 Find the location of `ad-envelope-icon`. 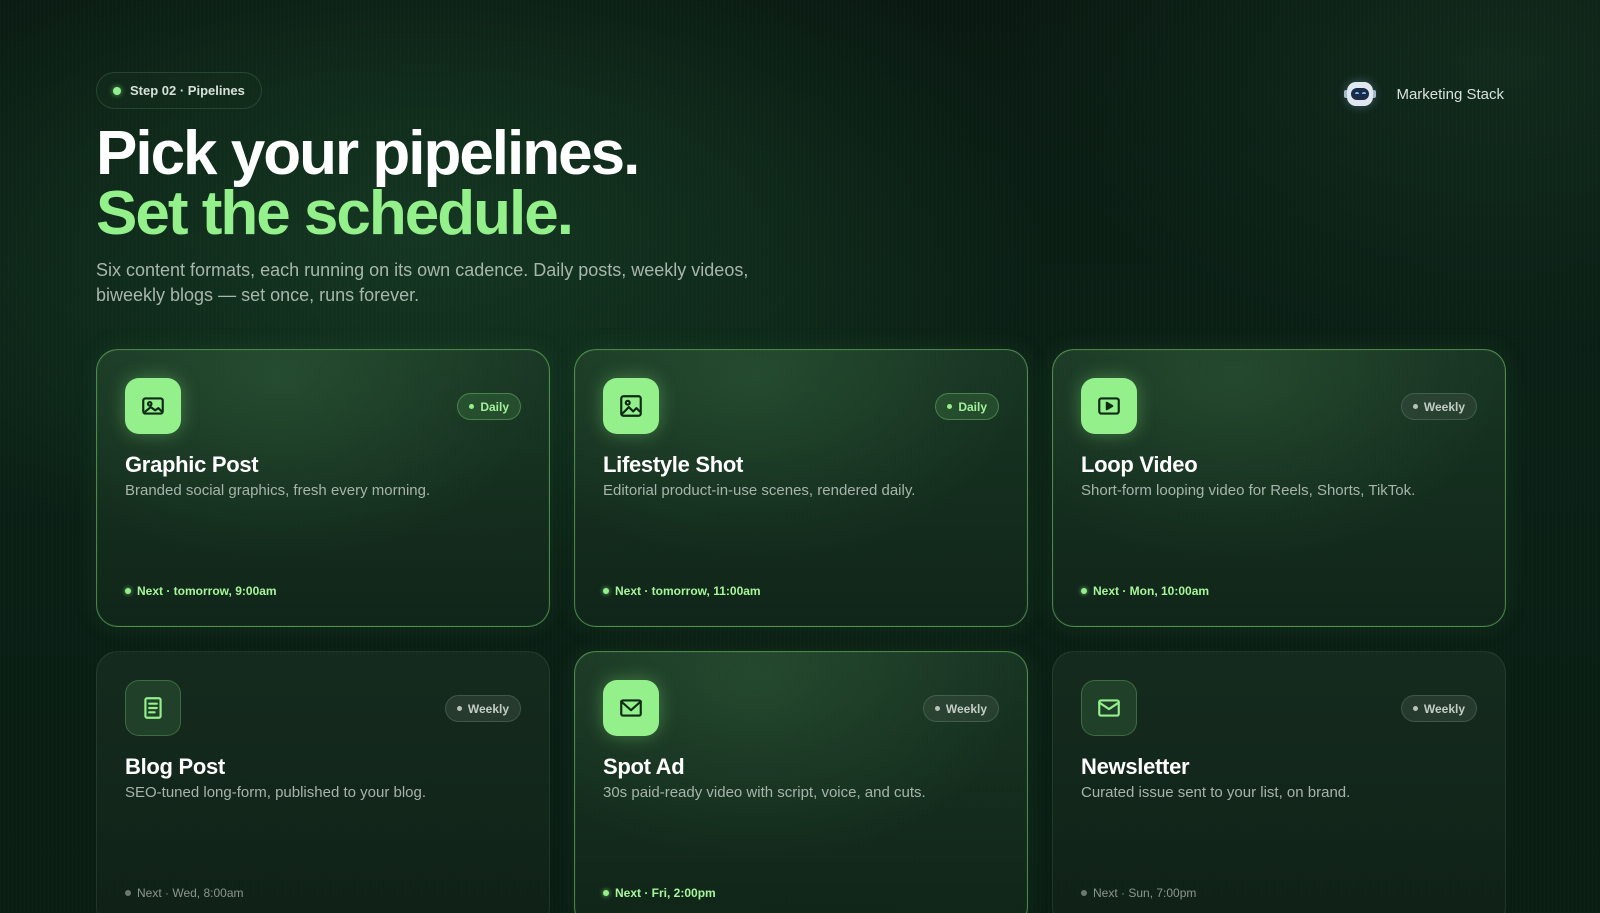

ad-envelope-icon is located at coordinates (631, 708).